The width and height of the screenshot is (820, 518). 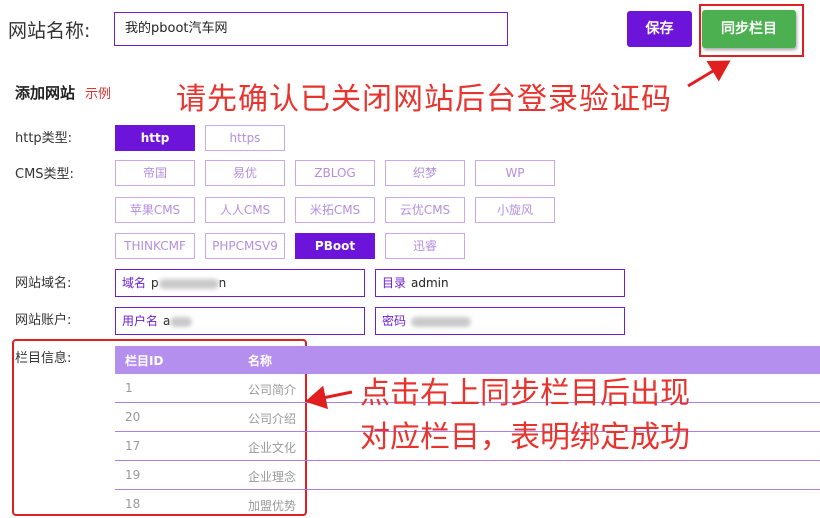 What do you see at coordinates (240, 321) in the screenshot?
I see `username-field: 用户名 a` at bounding box center [240, 321].